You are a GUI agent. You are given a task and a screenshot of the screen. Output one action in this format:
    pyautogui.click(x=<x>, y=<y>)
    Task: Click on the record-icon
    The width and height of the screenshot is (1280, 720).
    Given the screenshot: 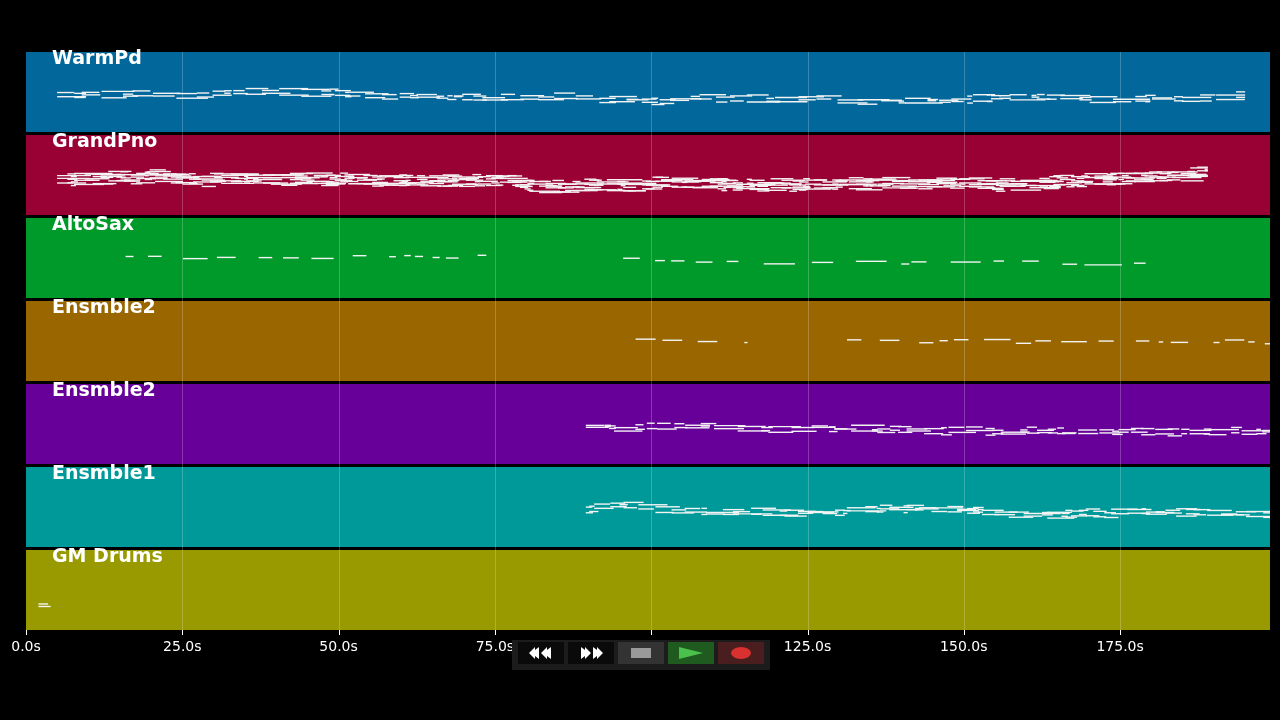 What is the action you would take?
    pyautogui.click(x=741, y=653)
    